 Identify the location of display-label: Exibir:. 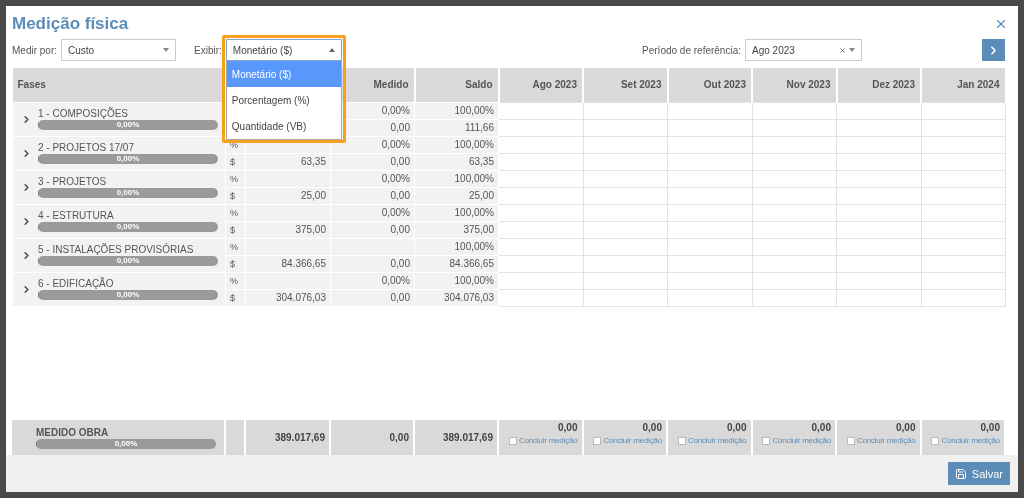
(208, 50).